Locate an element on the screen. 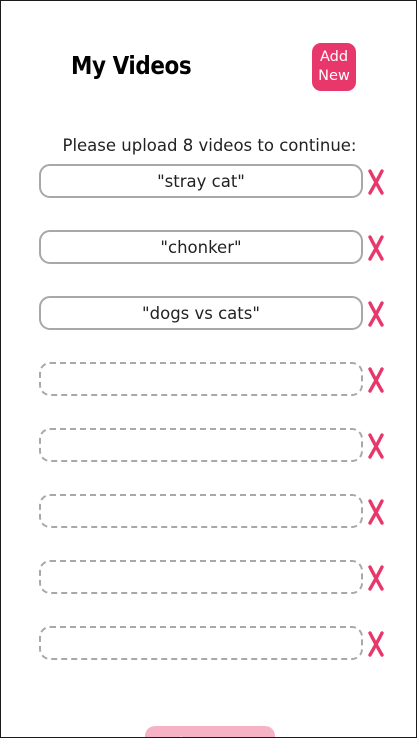  play-game-button: Play Game is located at coordinates (210, 731).